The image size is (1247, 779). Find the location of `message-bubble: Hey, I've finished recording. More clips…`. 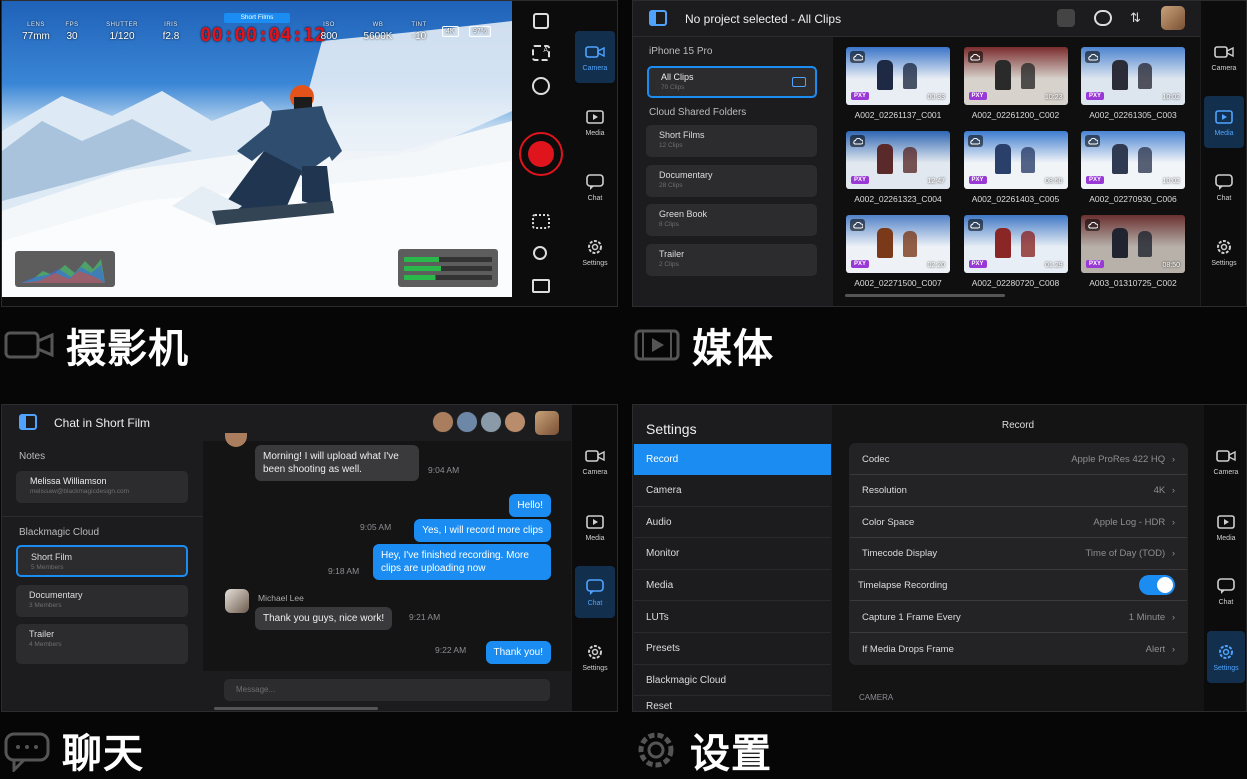

message-bubble: Hey, I've finished recording. More clips… is located at coordinates (462, 562).